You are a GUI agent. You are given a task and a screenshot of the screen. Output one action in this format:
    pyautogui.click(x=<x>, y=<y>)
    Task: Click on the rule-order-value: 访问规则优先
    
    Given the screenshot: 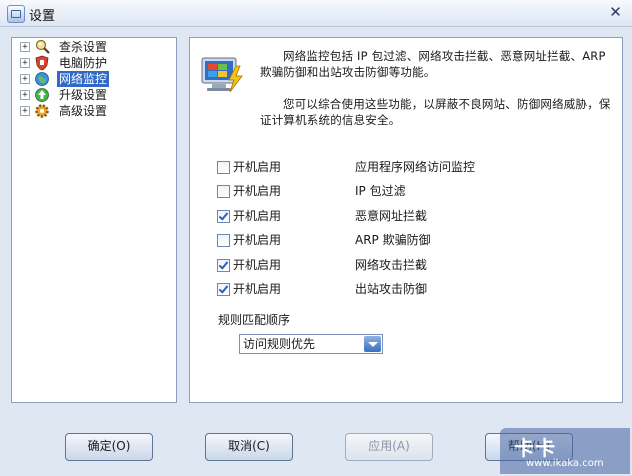 What is the action you would take?
    pyautogui.click(x=279, y=344)
    